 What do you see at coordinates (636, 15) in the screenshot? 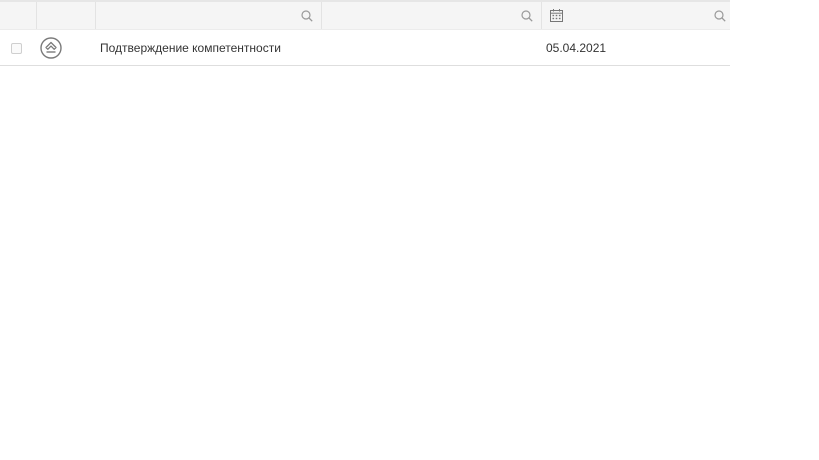
I see `filter-cell-date` at bounding box center [636, 15].